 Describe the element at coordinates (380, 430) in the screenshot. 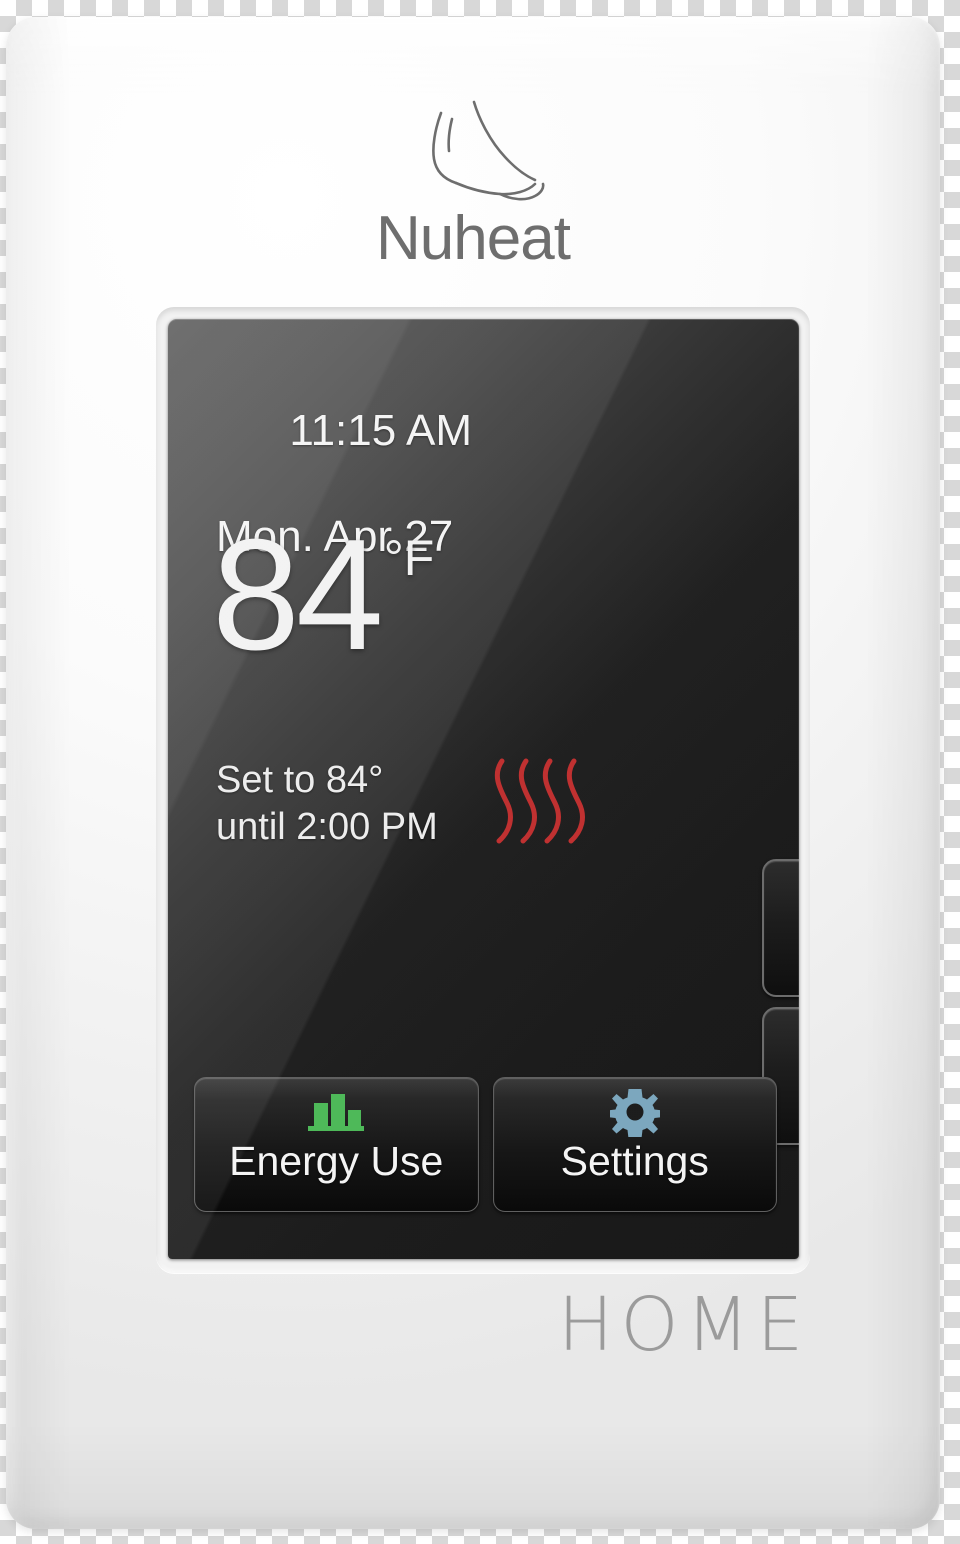

I see `clock-time: 11:15 AM` at that location.